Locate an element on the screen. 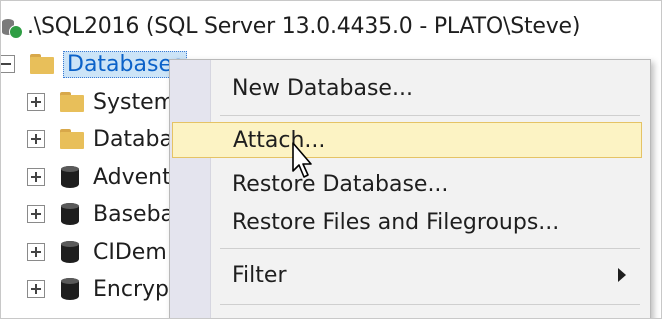 Image resolution: width=662 pixels, height=319 pixels. tree-node-database: Baseba is located at coordinates (100, 214).